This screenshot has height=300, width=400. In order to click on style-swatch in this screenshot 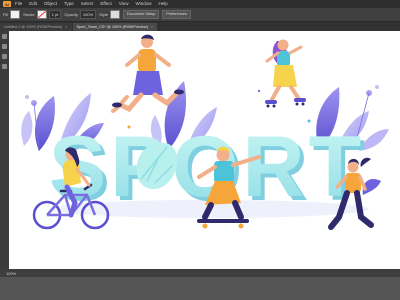, I will do `click(115, 14)`.